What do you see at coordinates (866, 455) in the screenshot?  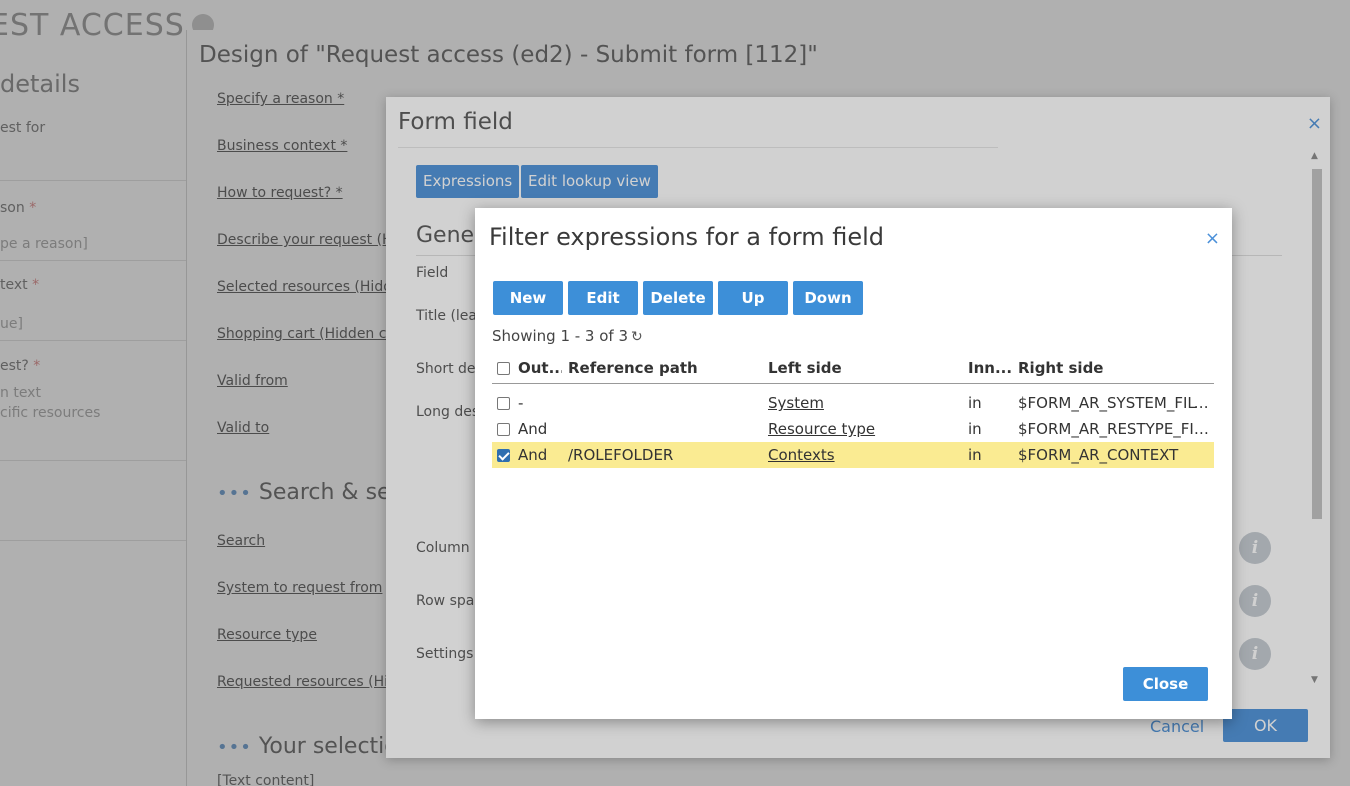 I see `cell-left-side-link: Contexts` at bounding box center [866, 455].